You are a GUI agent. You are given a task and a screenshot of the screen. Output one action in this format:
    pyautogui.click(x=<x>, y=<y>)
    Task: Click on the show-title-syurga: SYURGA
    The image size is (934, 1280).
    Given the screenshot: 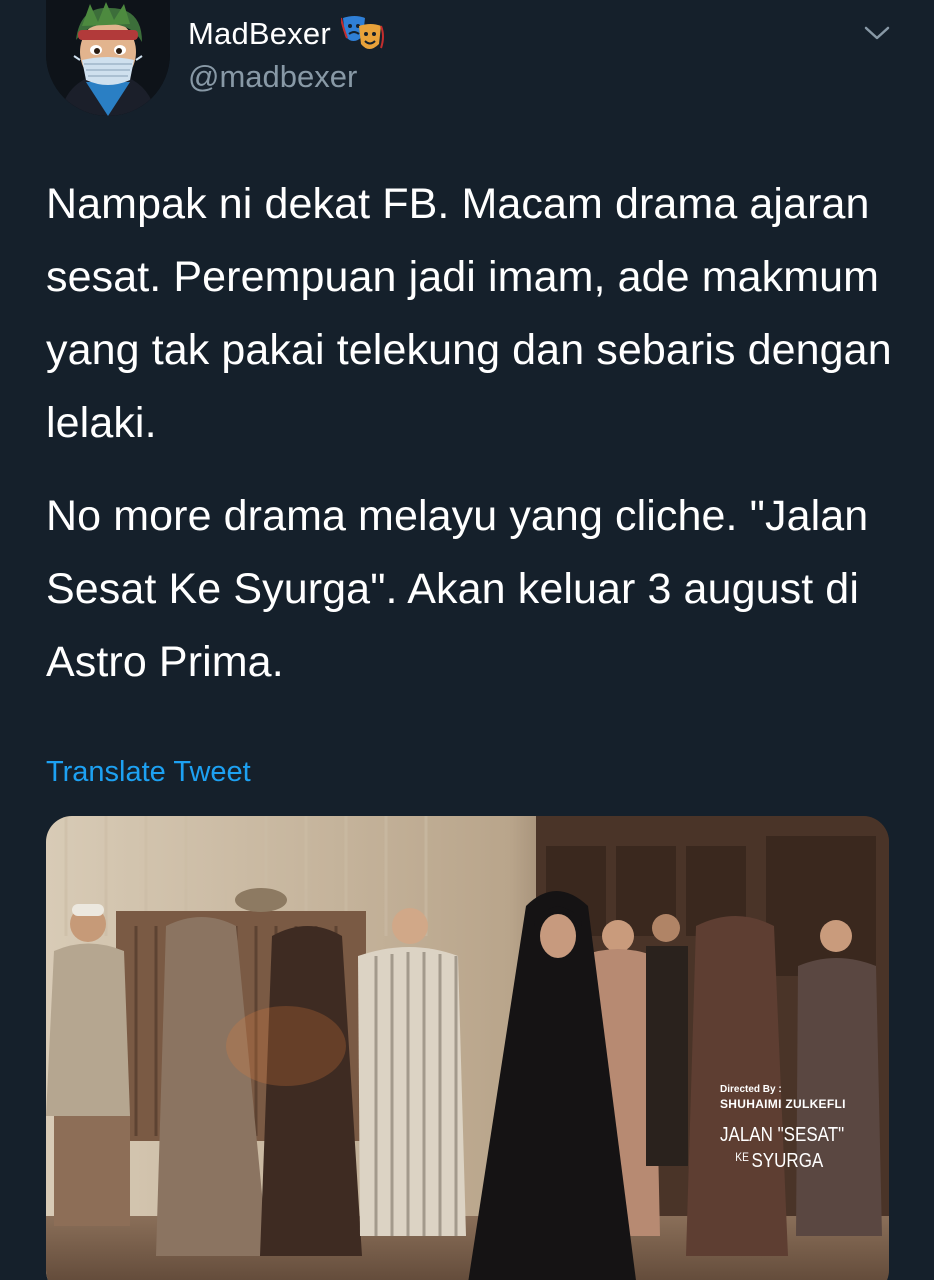 What is the action you would take?
    pyautogui.click(x=787, y=1161)
    